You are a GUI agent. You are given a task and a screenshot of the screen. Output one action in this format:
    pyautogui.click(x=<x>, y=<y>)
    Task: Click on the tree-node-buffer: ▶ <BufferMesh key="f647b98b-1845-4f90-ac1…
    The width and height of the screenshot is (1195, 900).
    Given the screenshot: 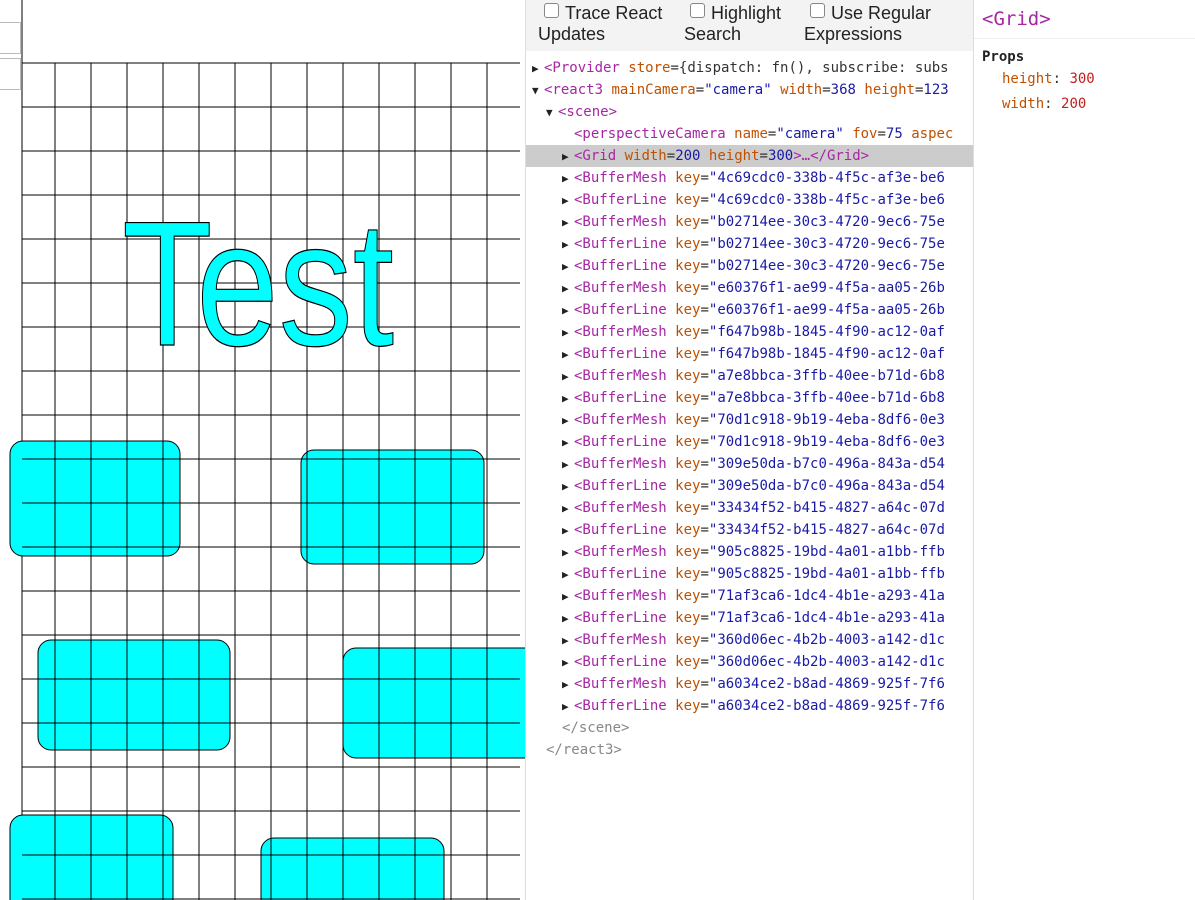 What is the action you would take?
    pyautogui.click(x=749, y=332)
    